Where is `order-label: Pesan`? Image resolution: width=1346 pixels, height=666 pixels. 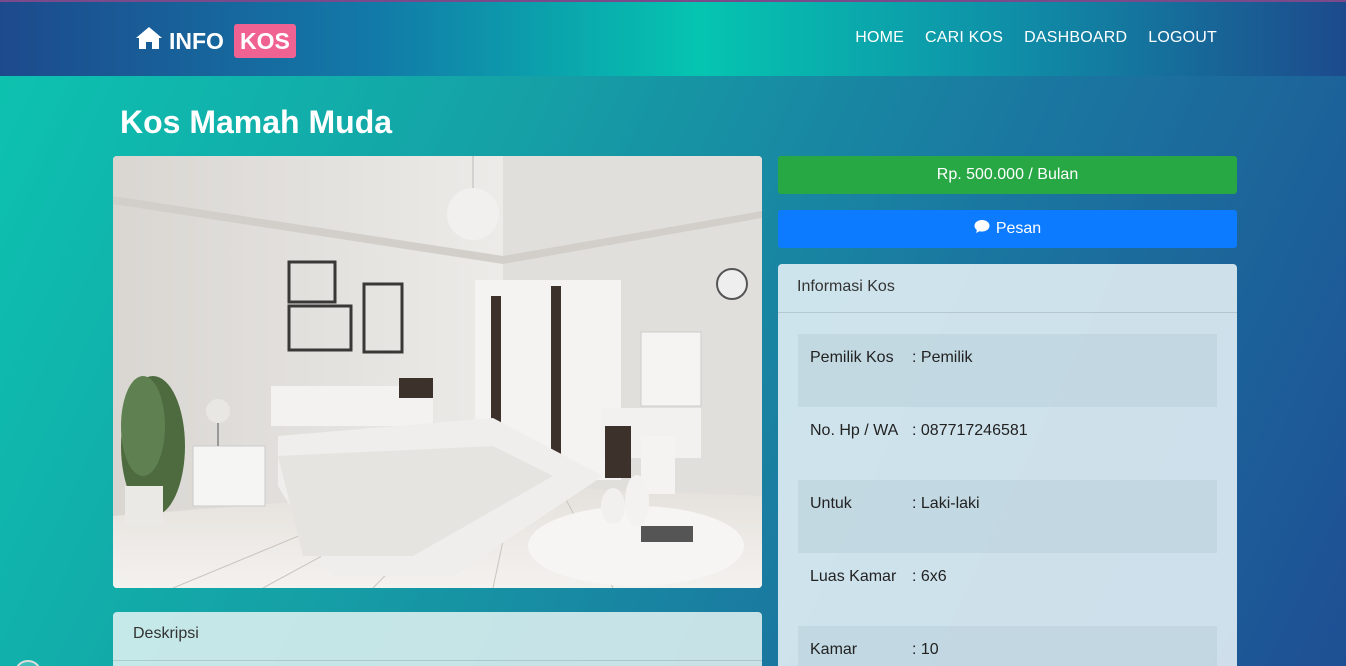
order-label: Pesan is located at coordinates (1018, 228).